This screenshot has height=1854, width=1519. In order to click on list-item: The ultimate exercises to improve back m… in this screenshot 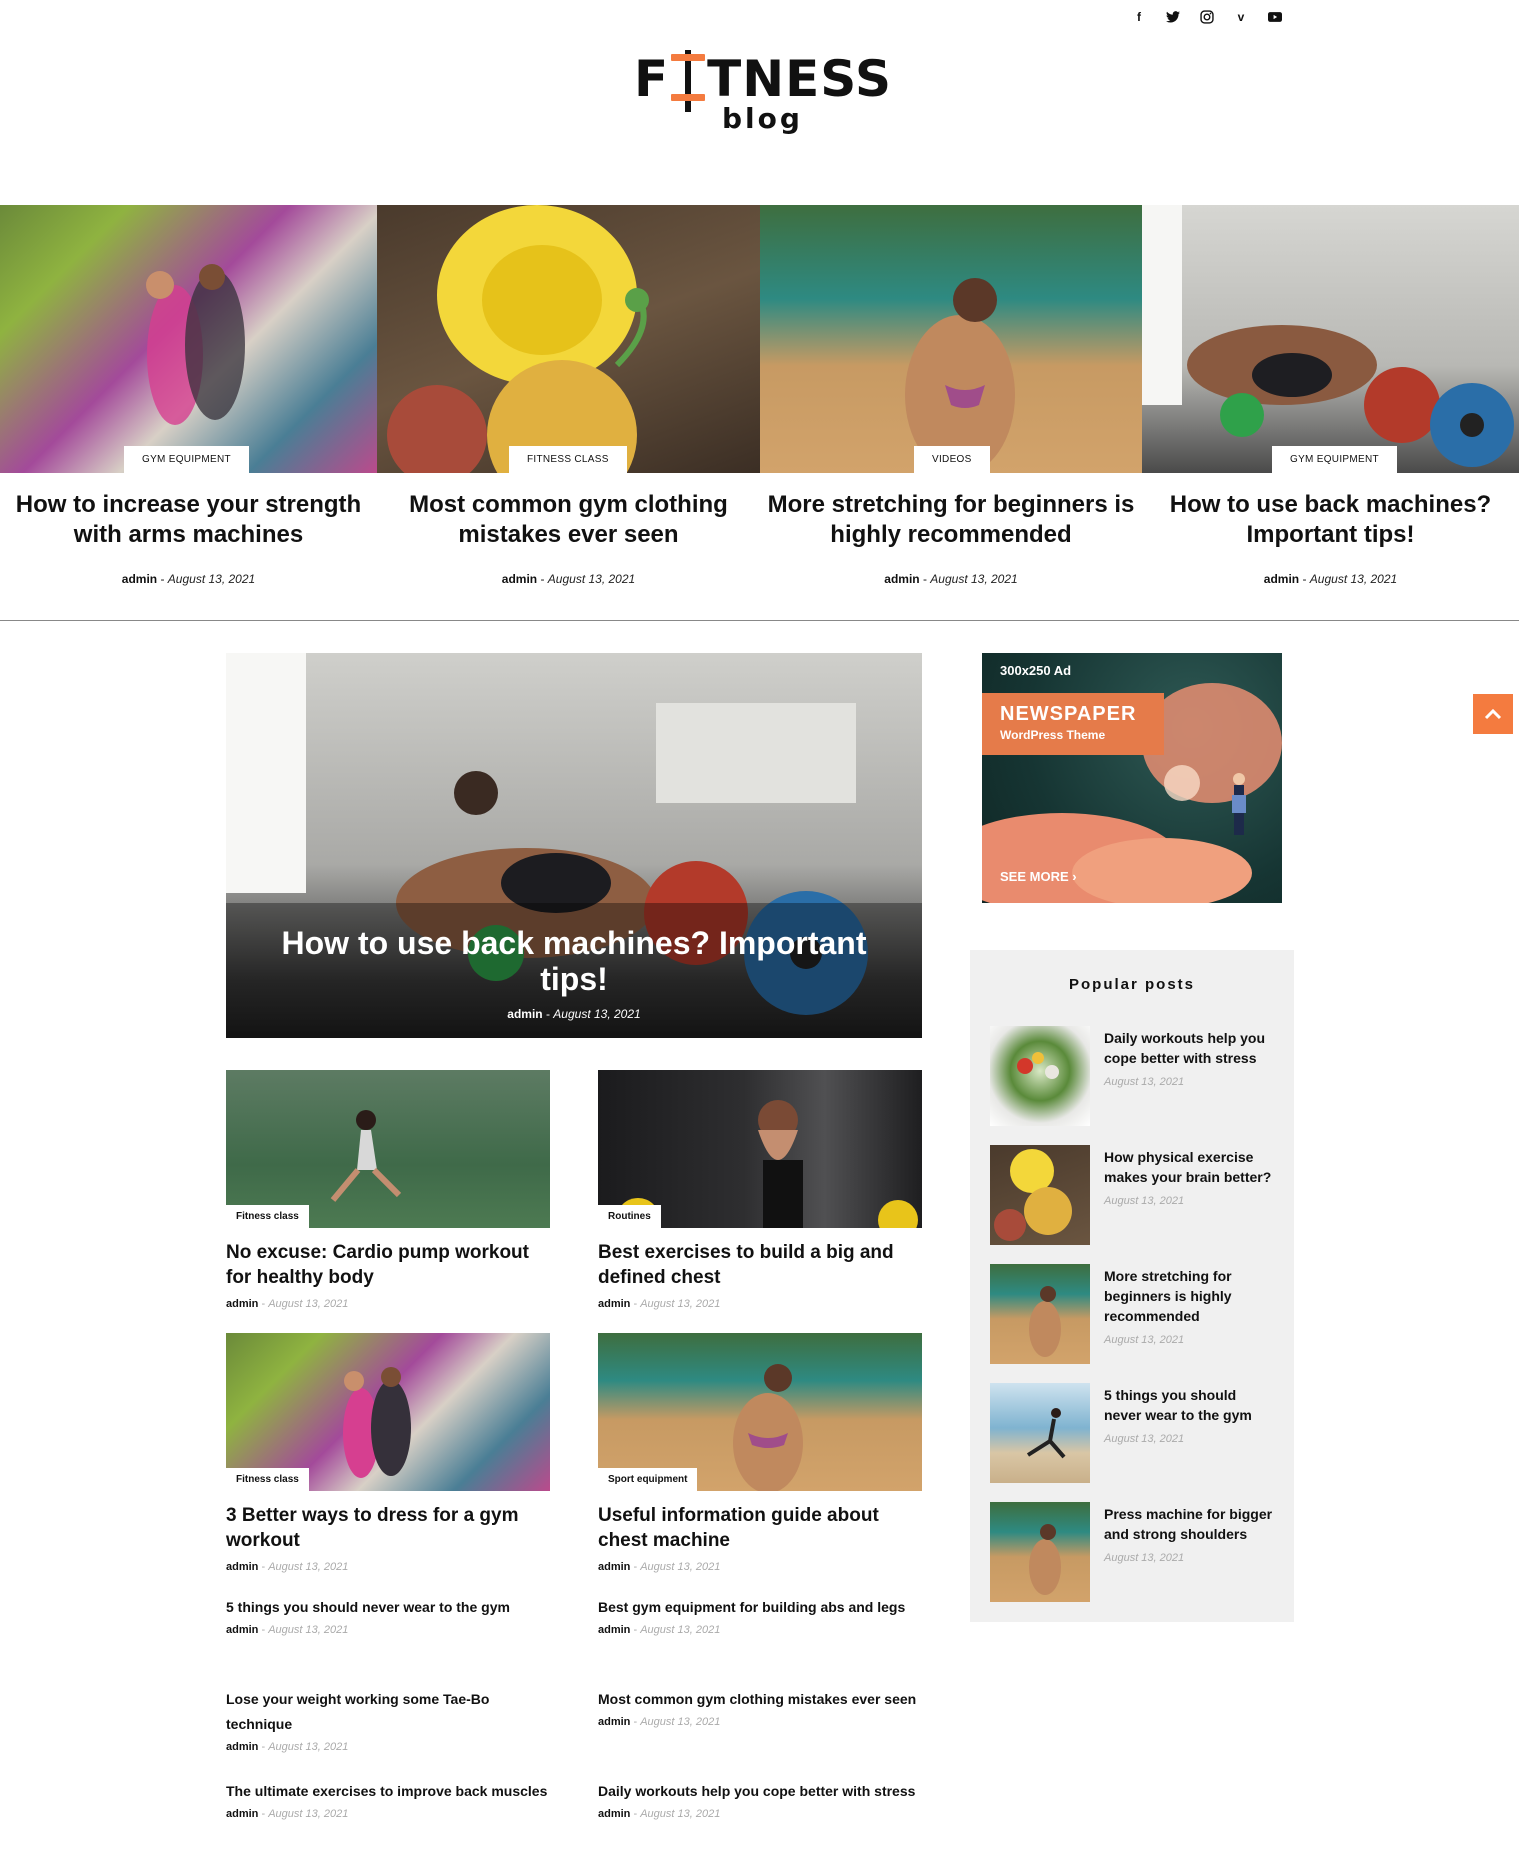, I will do `click(388, 1799)`.